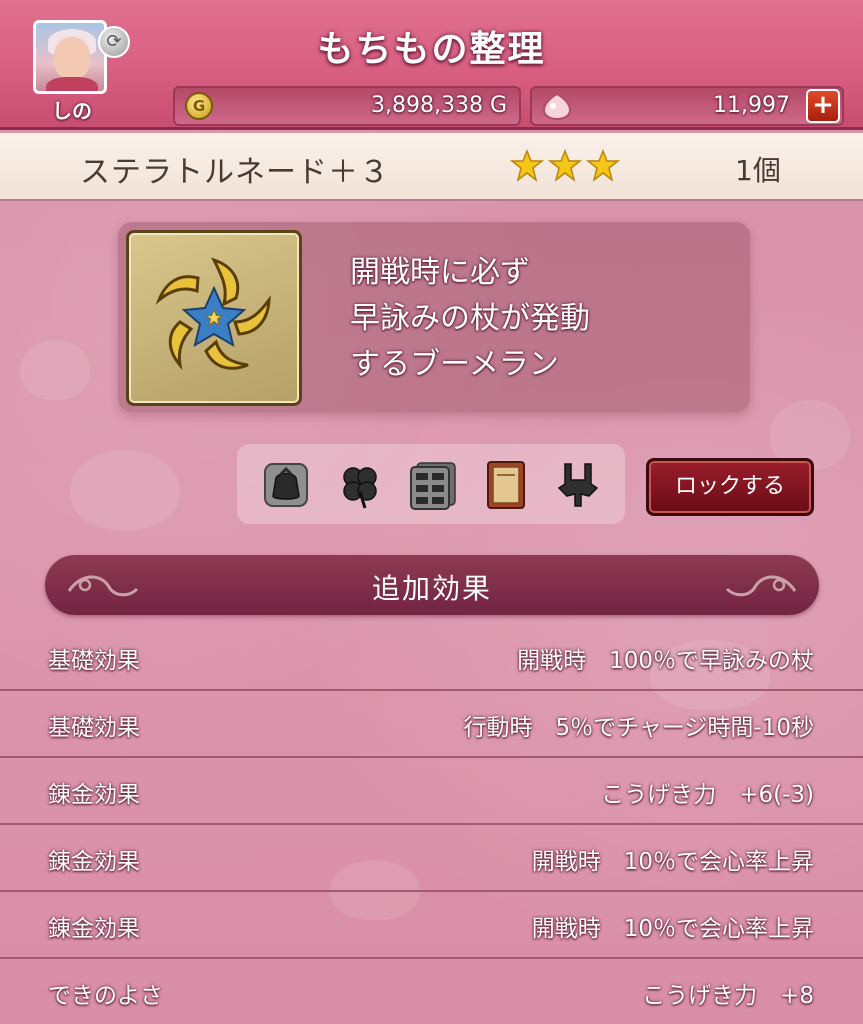  I want to click on coin-icon: G, so click(199, 106).